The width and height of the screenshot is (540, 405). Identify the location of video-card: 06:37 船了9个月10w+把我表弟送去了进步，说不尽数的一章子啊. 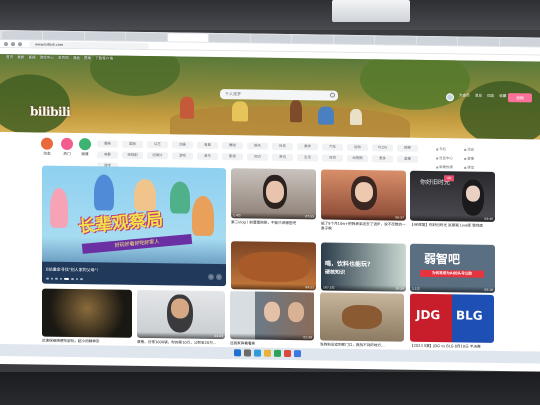
(363, 200).